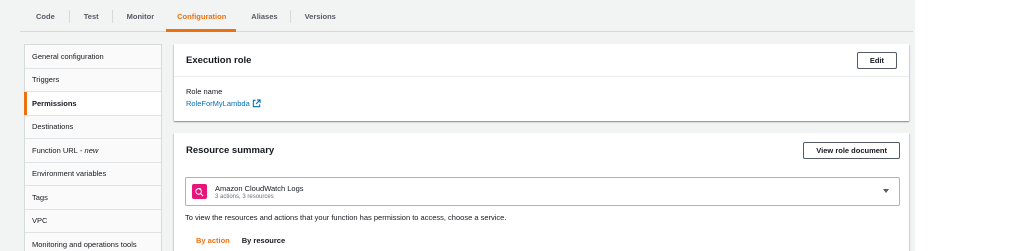 This screenshot has width=1024, height=251. What do you see at coordinates (93, 127) in the screenshot?
I see `sidebar-item-destinations: Destinations` at bounding box center [93, 127].